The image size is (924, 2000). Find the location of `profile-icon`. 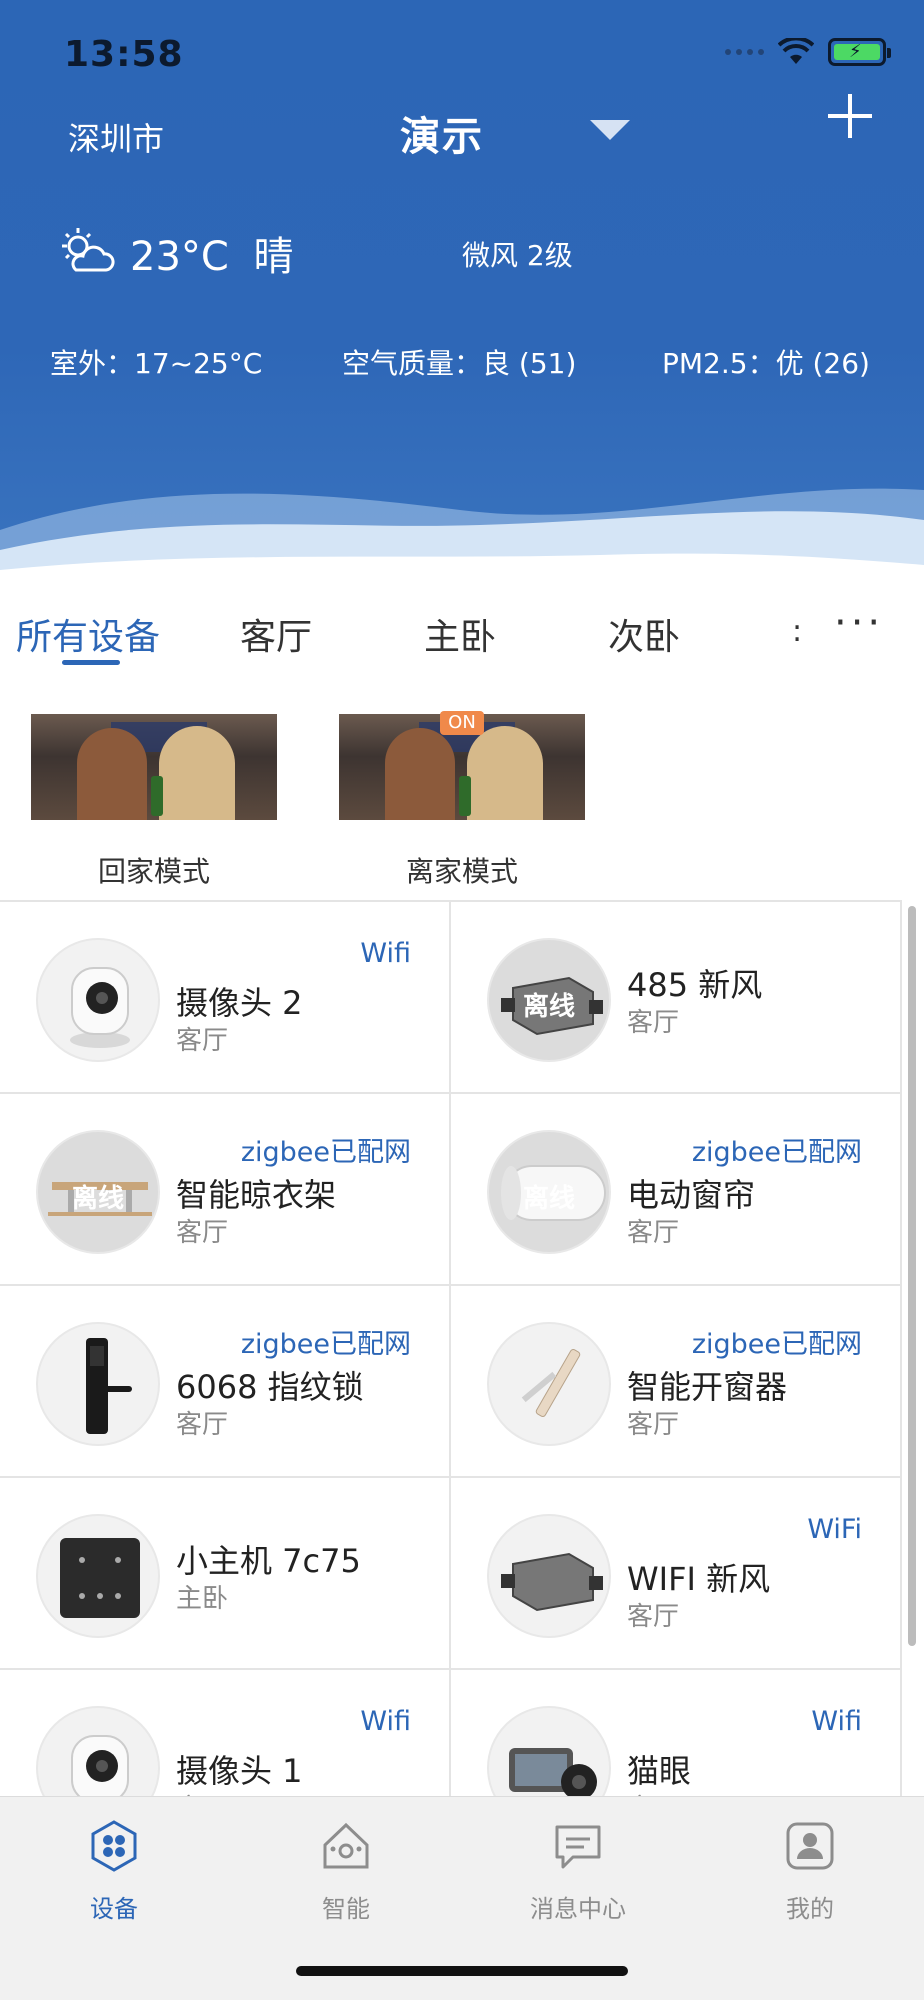

profile-icon is located at coordinates (810, 1846).